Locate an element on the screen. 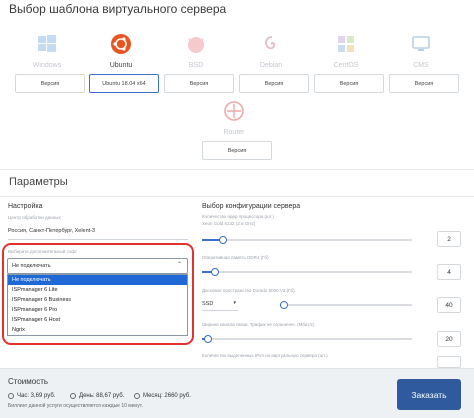 The width and height of the screenshot is (474, 418). price-month-text: Месяц: 2660 руб. is located at coordinates (167, 396).